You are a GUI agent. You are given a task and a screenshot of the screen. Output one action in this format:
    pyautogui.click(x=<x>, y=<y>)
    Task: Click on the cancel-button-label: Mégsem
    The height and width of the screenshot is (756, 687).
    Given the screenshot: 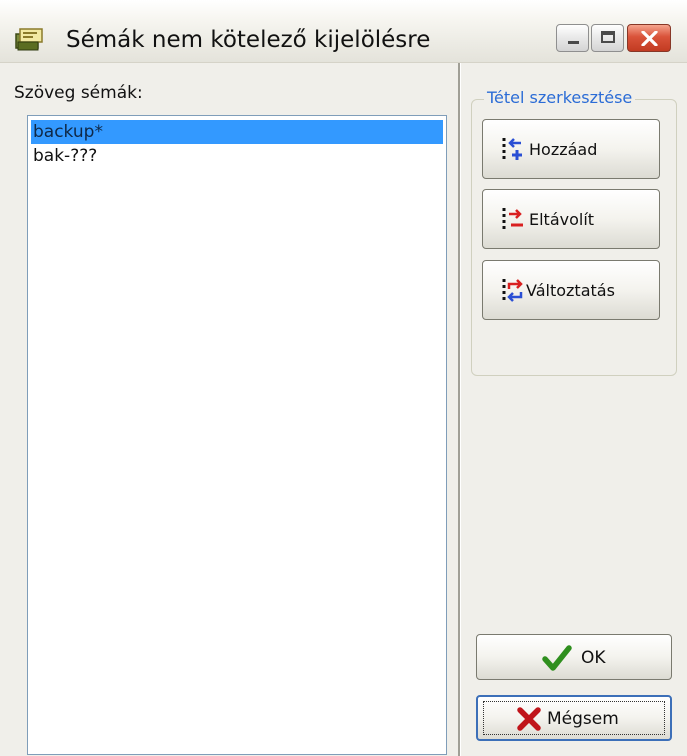 What is the action you would take?
    pyautogui.click(x=583, y=719)
    